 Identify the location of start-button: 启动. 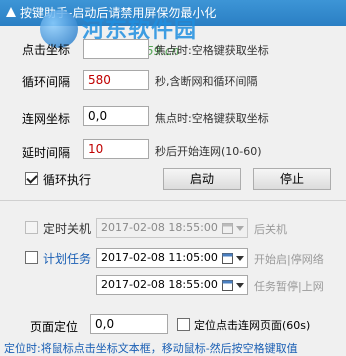
(202, 179).